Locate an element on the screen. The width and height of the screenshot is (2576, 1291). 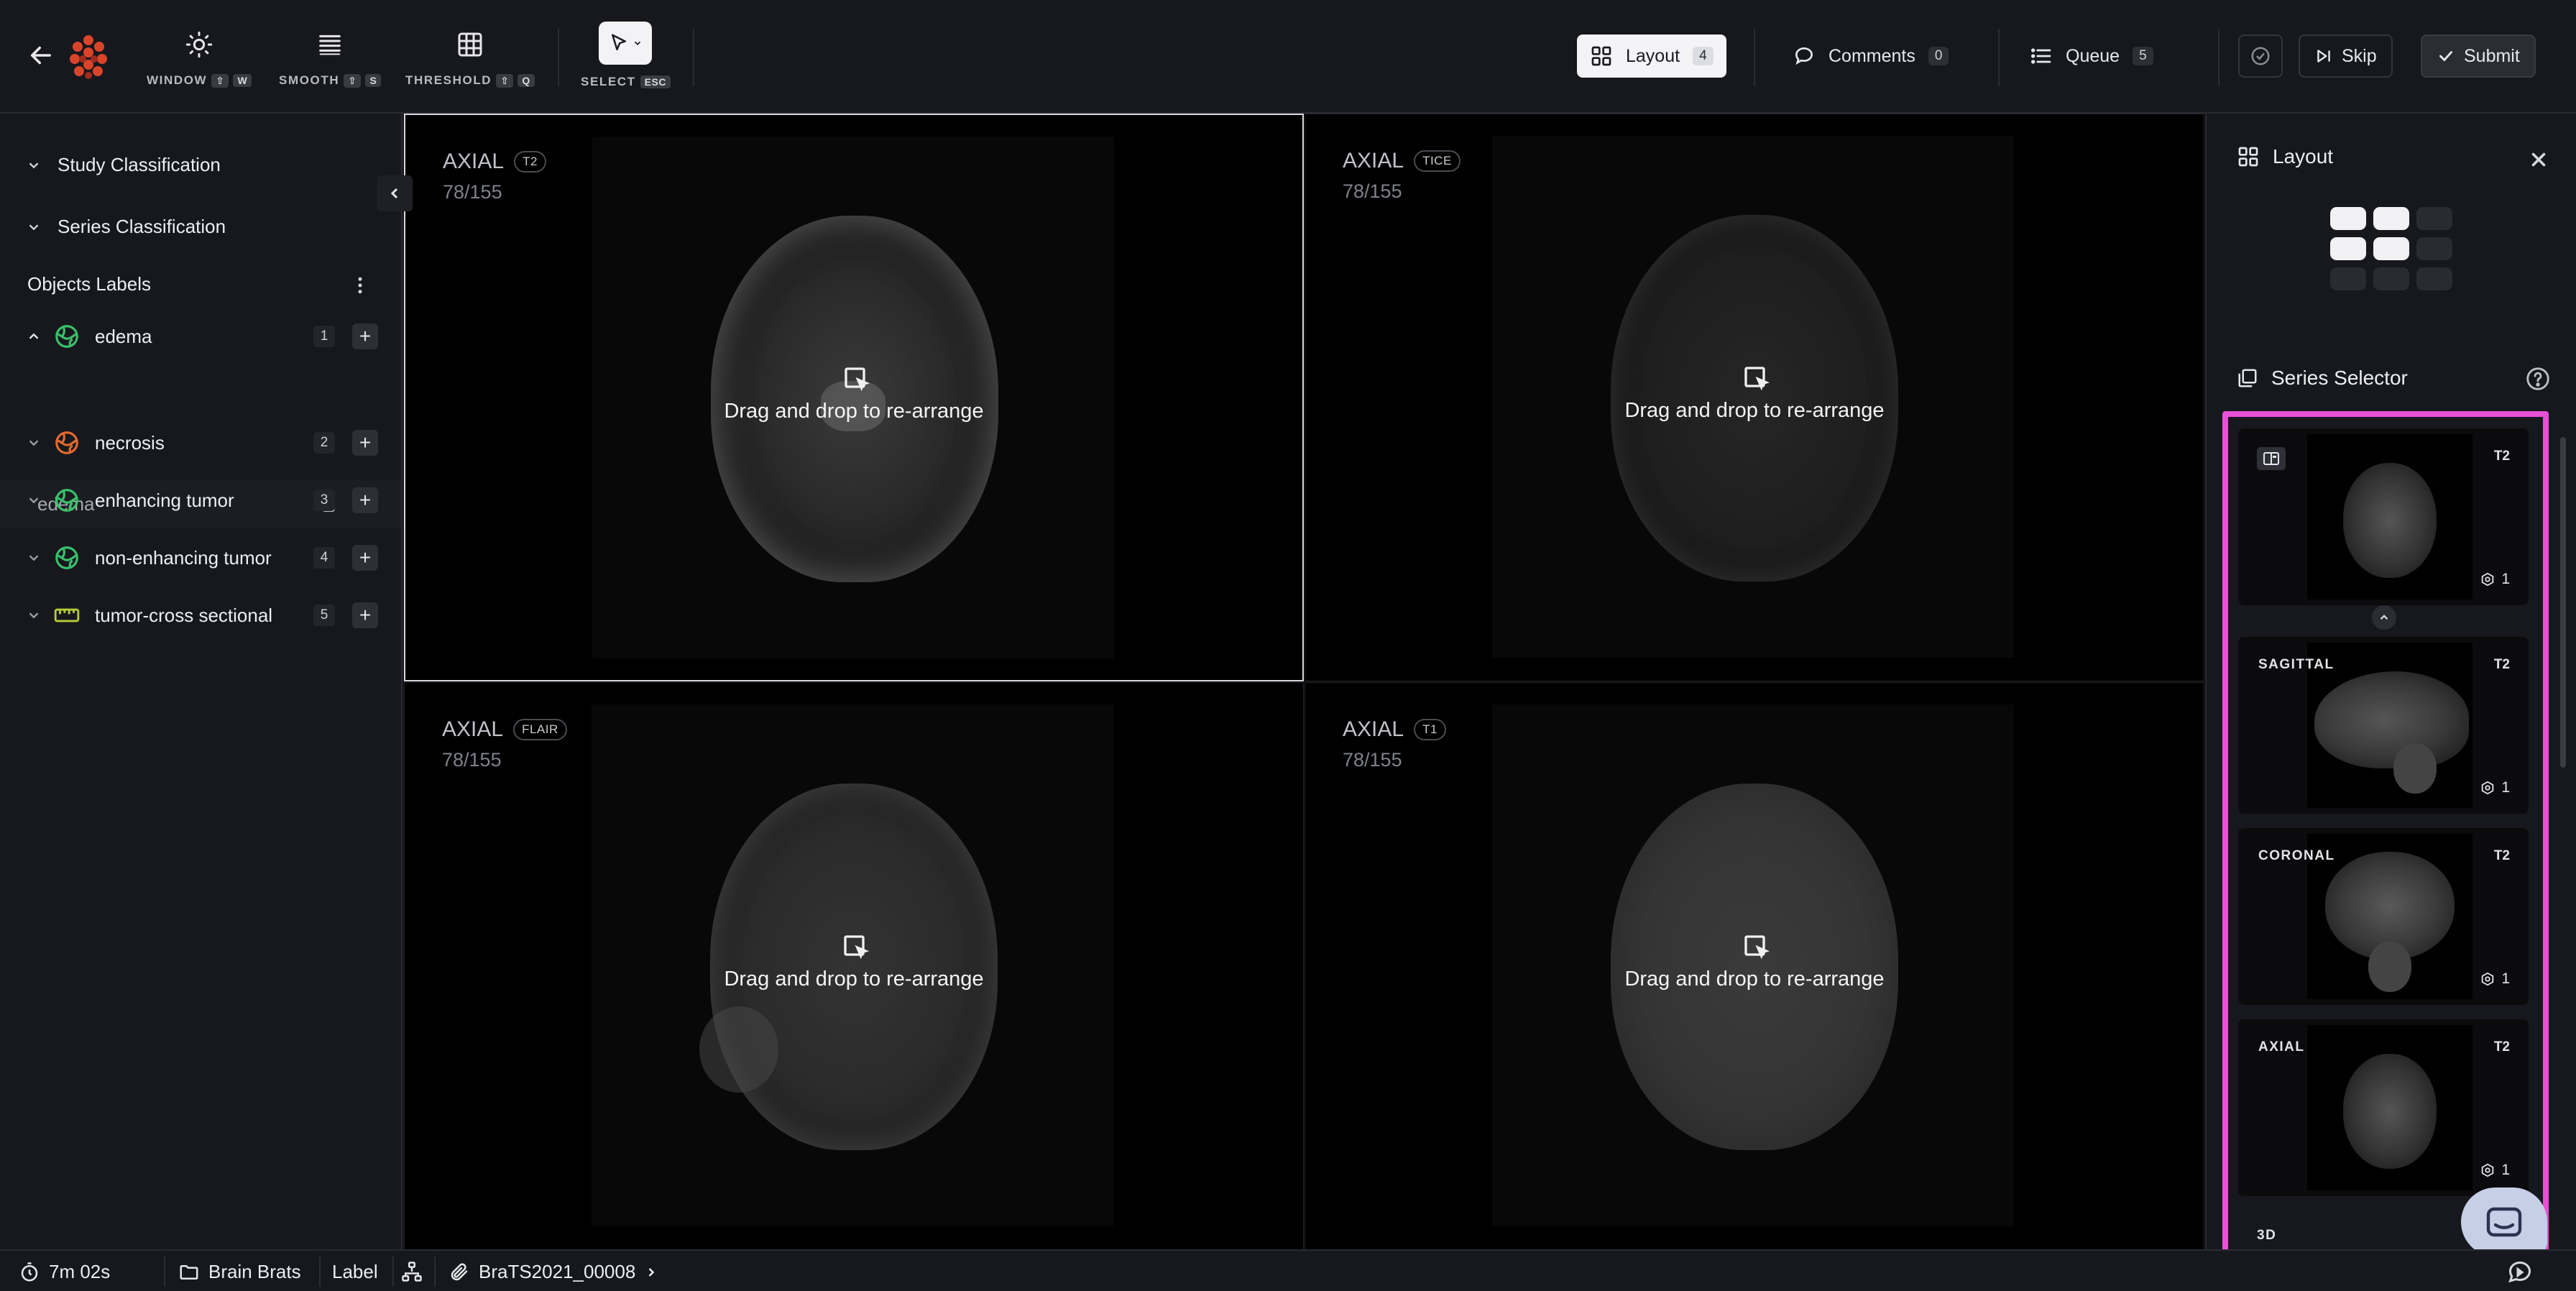
back-arrow-icon is located at coordinates (41, 55).